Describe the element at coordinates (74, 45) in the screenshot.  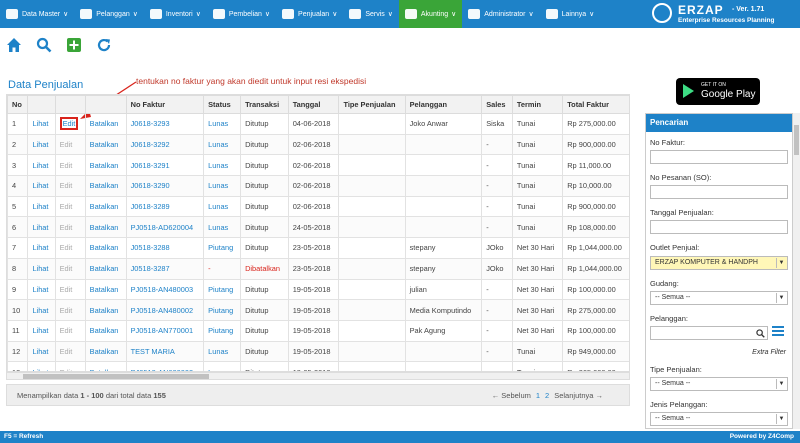
I see `add-button` at that location.